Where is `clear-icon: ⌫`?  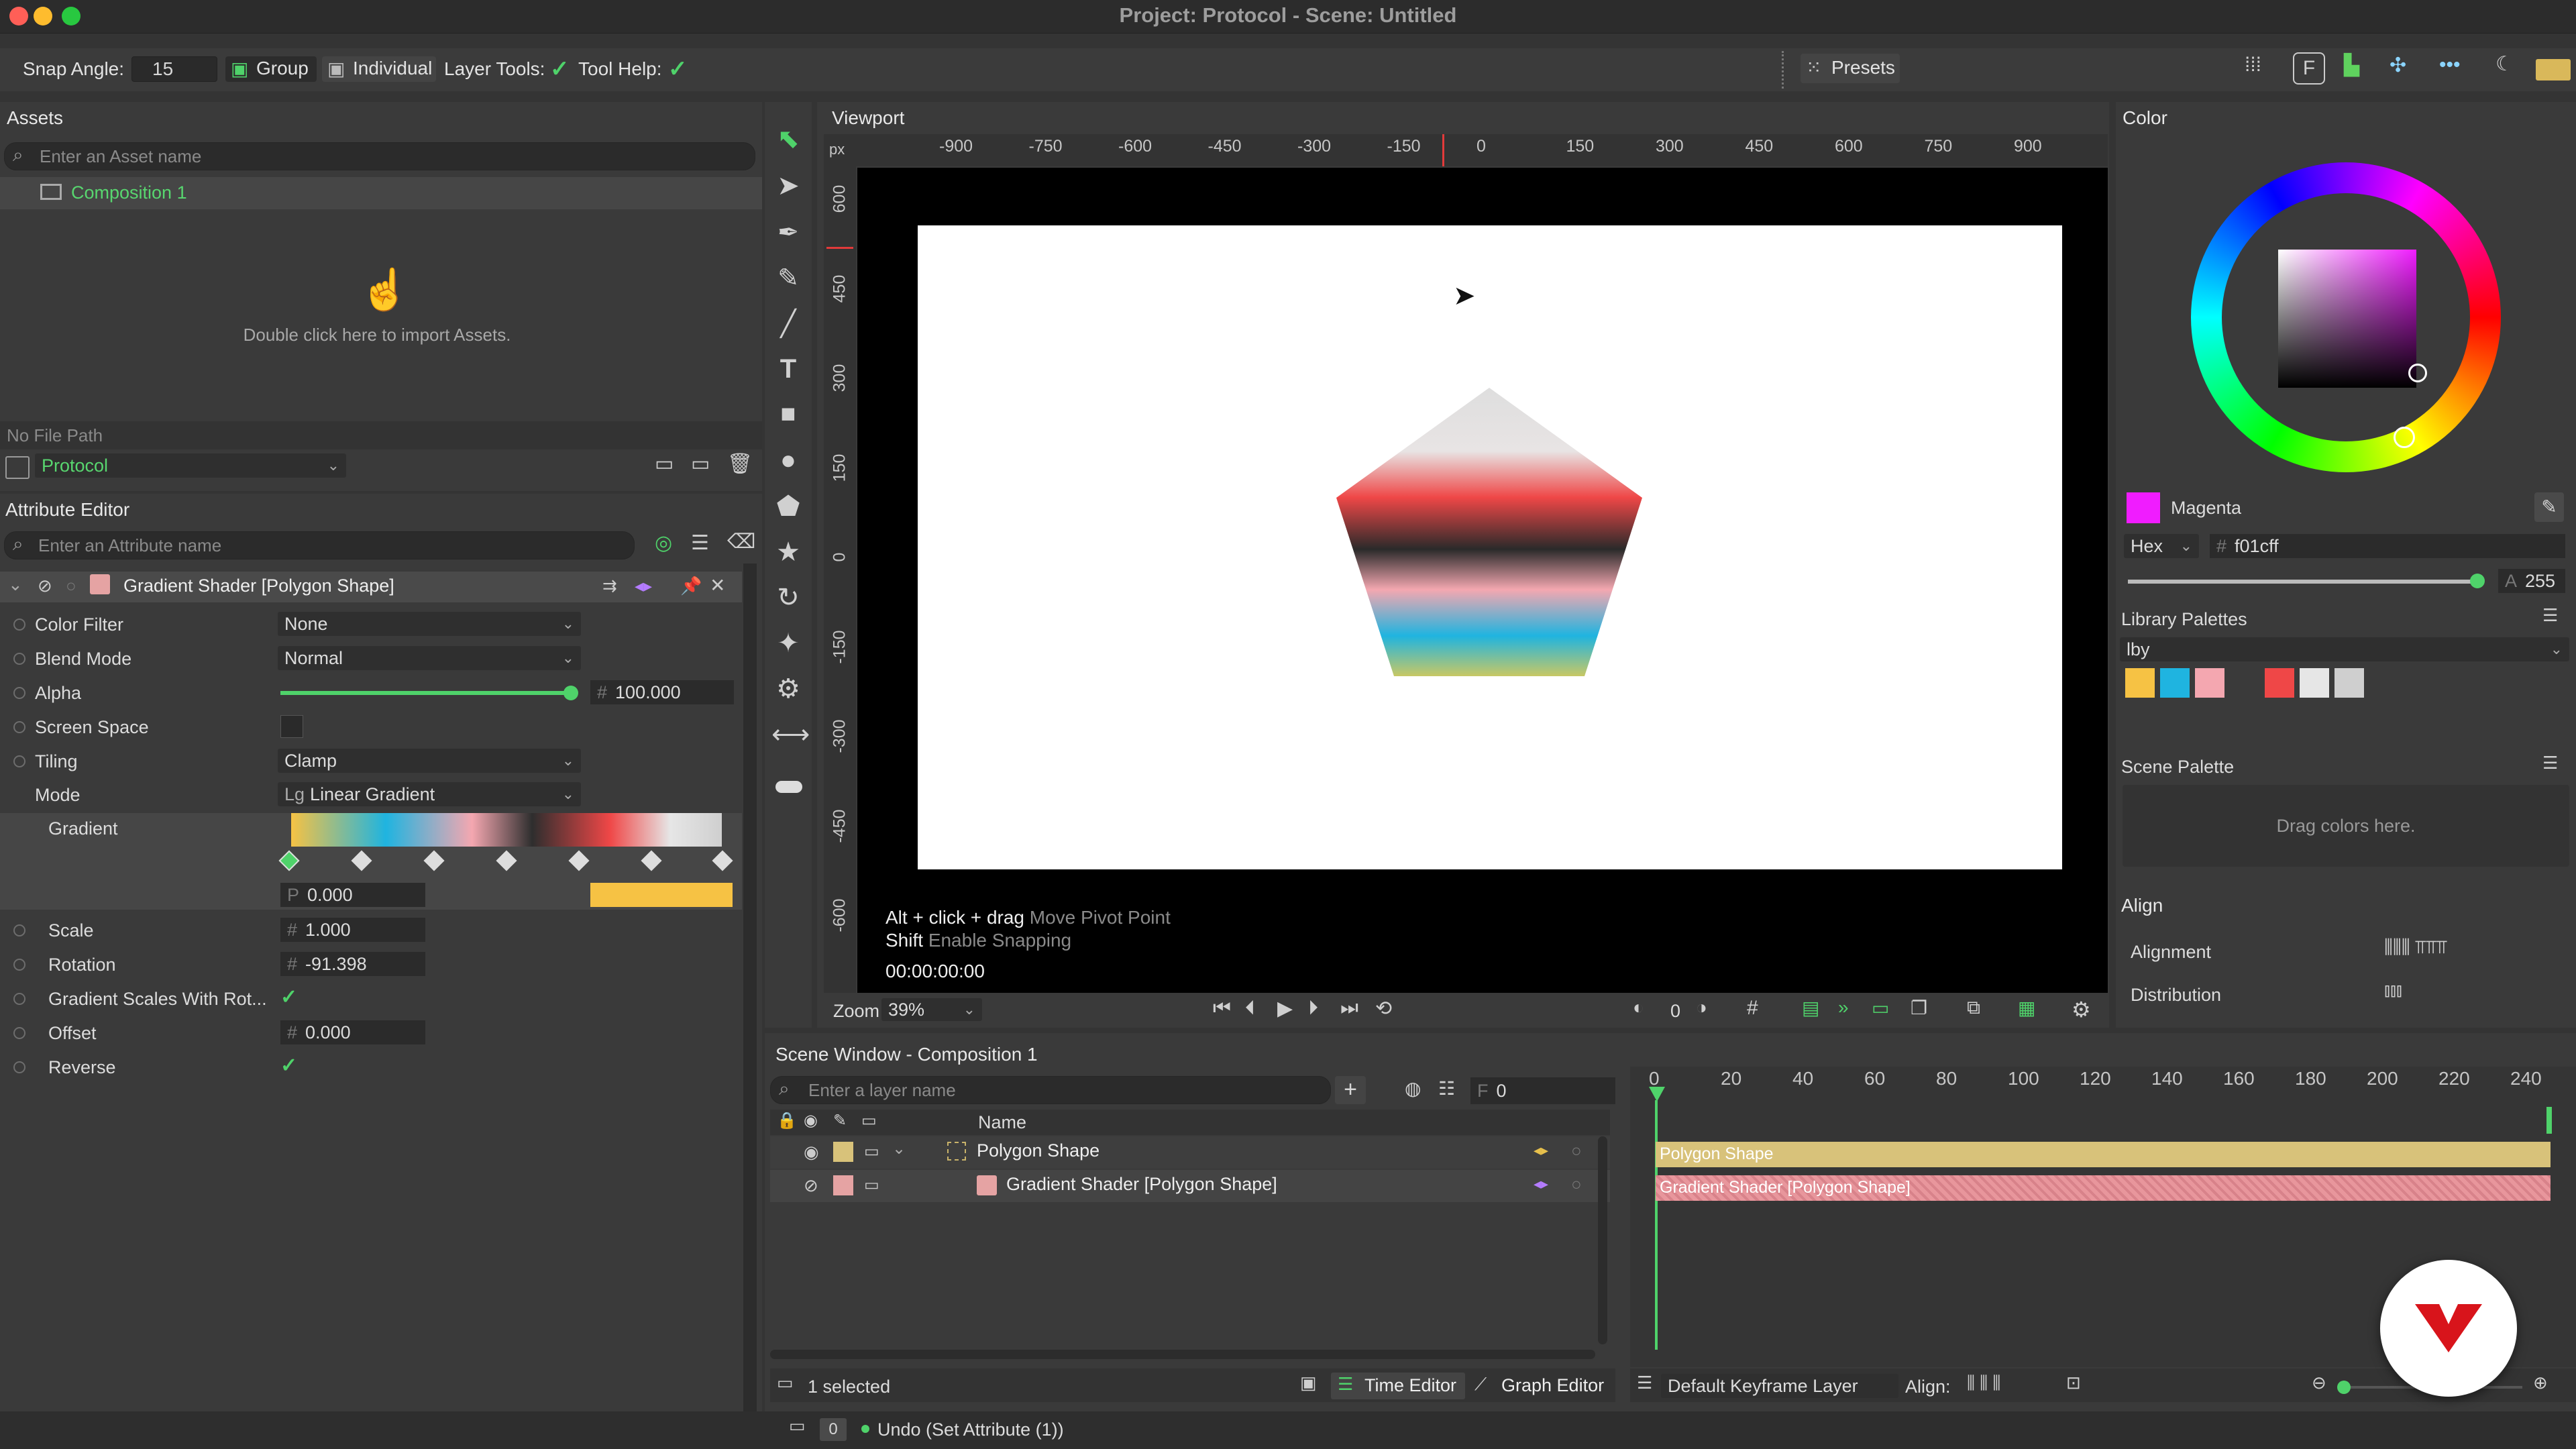
clear-icon: ⌫ is located at coordinates (741, 541).